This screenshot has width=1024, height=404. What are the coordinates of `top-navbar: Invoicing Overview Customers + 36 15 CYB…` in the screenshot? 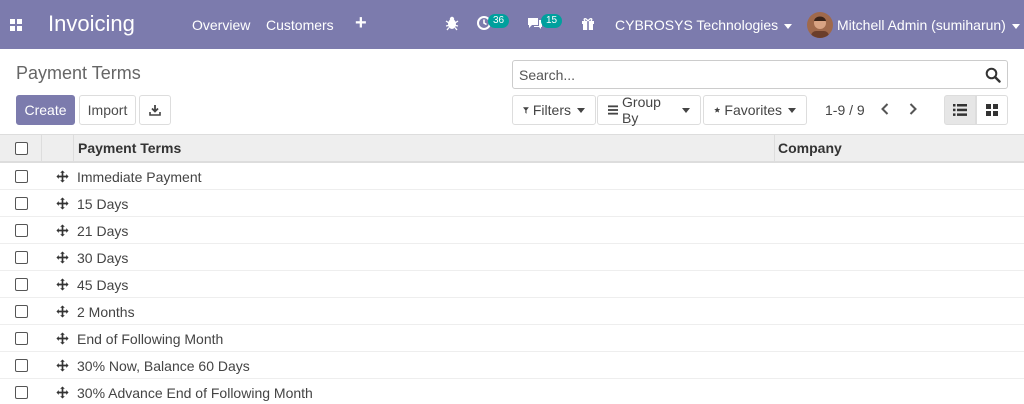 It's located at (512, 24).